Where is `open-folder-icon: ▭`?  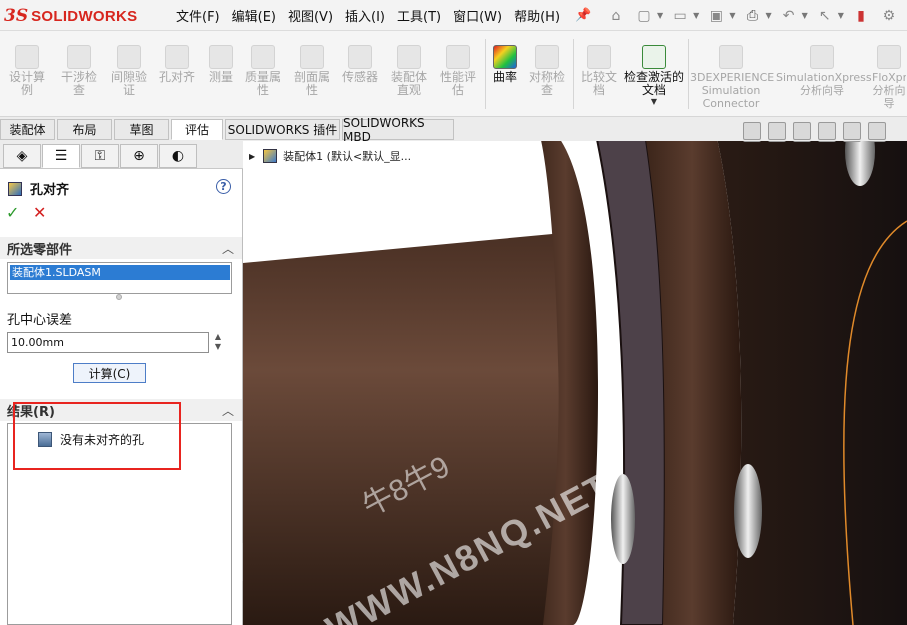
open-folder-icon: ▭ is located at coordinates (680, 16).